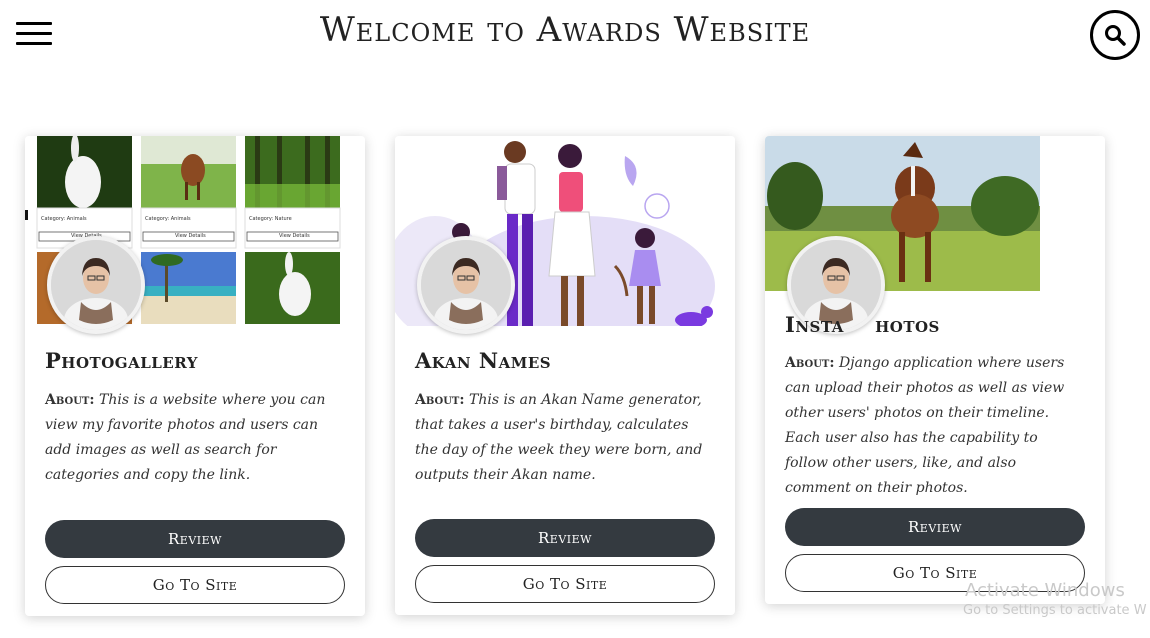 The image size is (1150, 638). What do you see at coordinates (862, 324) in the screenshot?
I see `card-title: Insta hotos` at bounding box center [862, 324].